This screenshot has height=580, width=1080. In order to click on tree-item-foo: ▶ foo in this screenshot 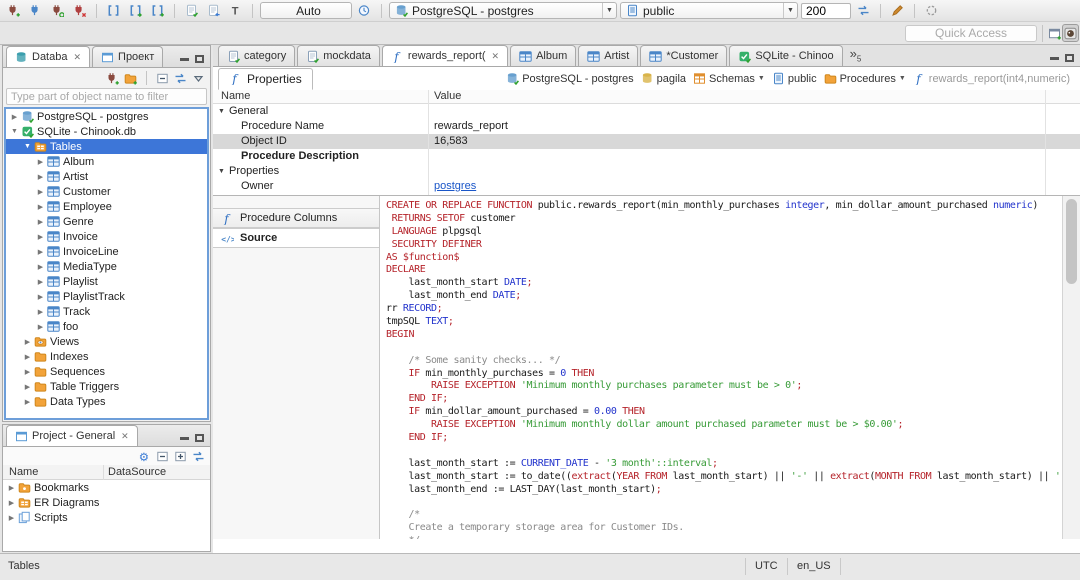, I will do `click(106, 326)`.